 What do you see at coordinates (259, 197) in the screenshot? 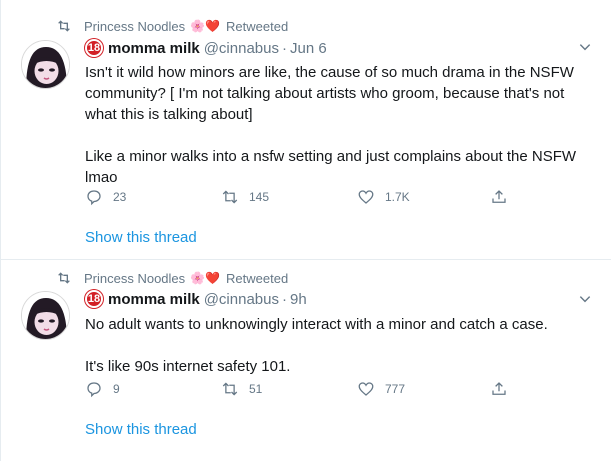
I see `retweet-count: 145` at bounding box center [259, 197].